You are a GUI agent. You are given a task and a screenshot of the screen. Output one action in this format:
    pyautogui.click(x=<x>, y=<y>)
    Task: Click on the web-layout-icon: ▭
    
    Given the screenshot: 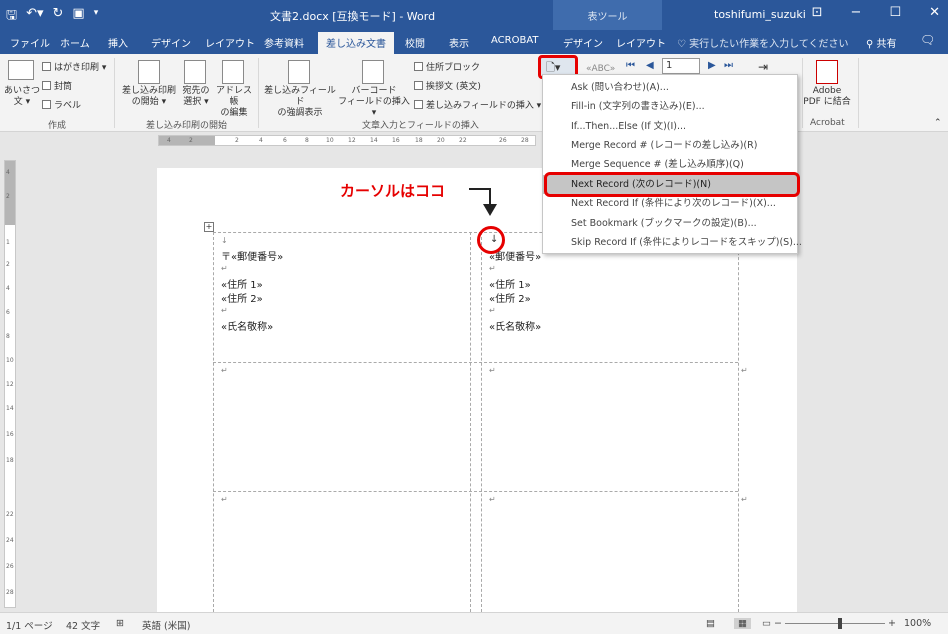 What is the action you would take?
    pyautogui.click(x=766, y=623)
    